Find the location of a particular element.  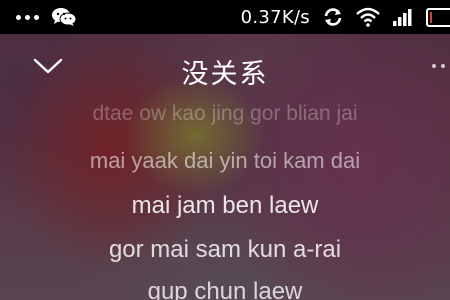

status-bar: 0.37K/s is located at coordinates (225, 17).